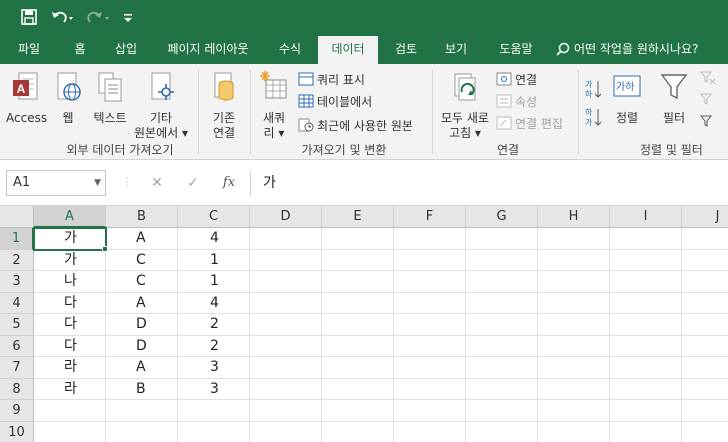 Image resolution: width=728 pixels, height=442 pixels. What do you see at coordinates (286, 325) in the screenshot?
I see `cell-d5` at bounding box center [286, 325].